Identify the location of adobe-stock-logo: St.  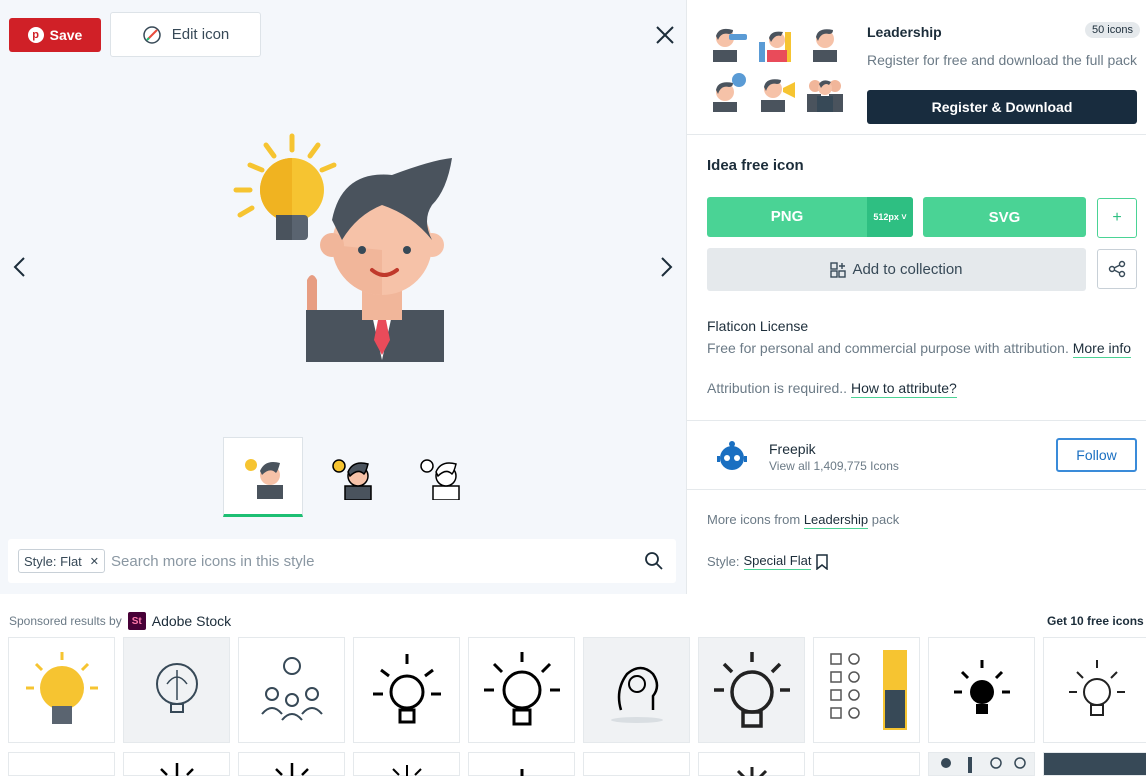
(136, 621).